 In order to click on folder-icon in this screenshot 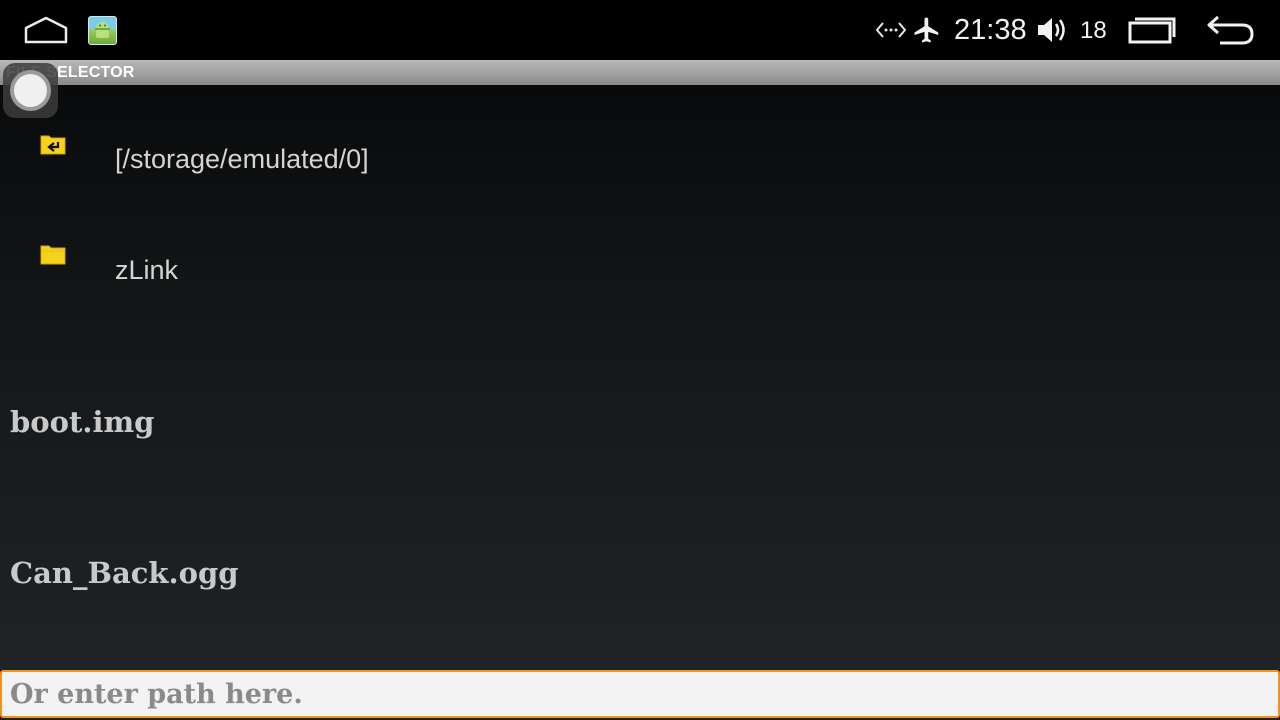, I will do `click(53, 255)`.